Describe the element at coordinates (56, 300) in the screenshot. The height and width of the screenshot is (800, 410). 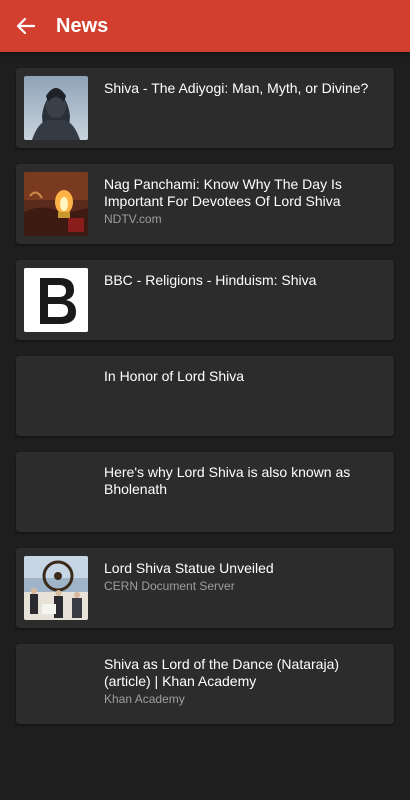
I see `letter-b-logo` at that location.